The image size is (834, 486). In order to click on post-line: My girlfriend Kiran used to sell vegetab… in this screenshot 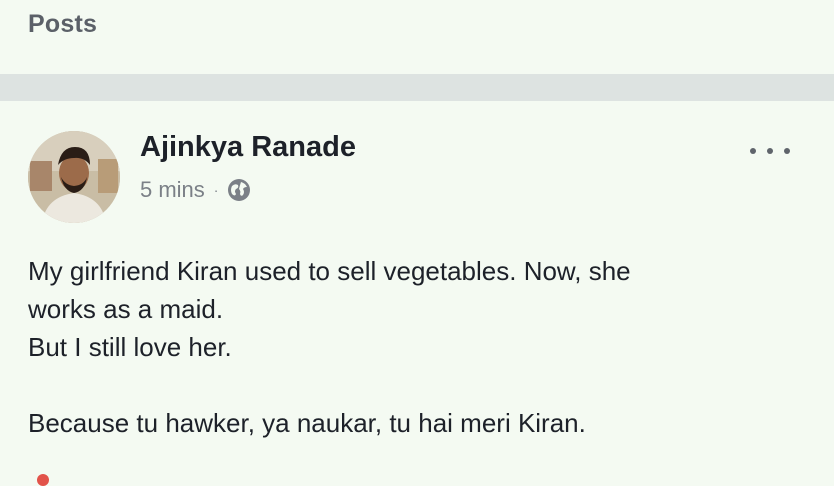, I will do `click(329, 271)`.